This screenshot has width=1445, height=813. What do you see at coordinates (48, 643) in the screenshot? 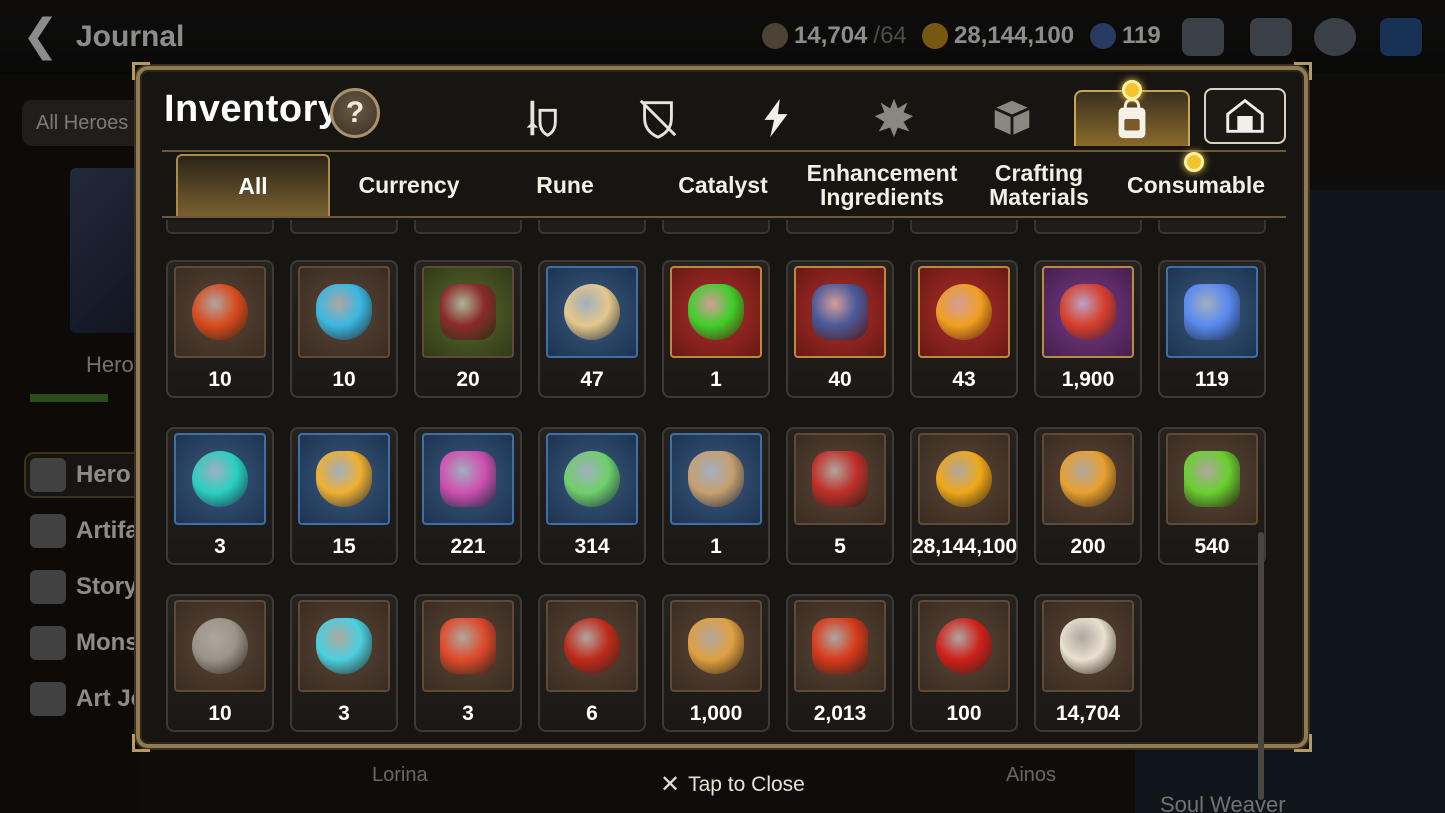
I see `monster-icon` at bounding box center [48, 643].